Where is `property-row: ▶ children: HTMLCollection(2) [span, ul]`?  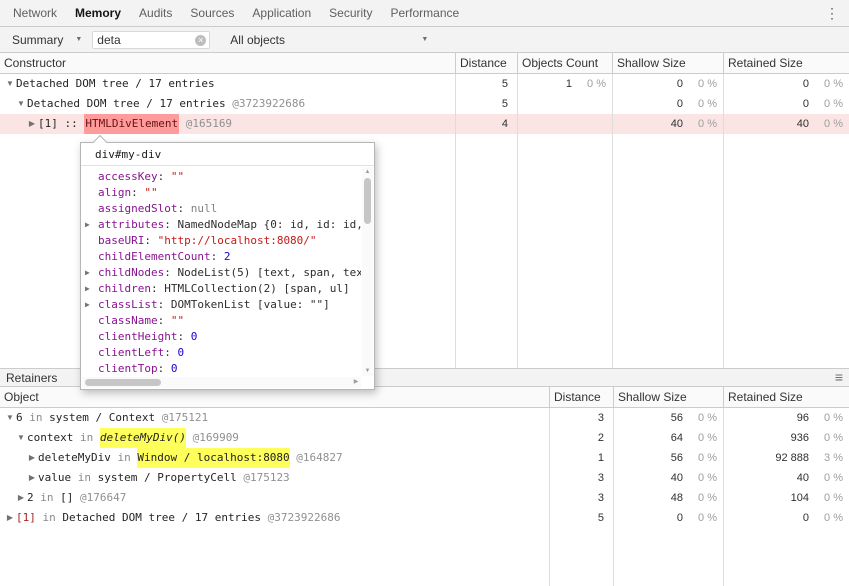 property-row: ▶ children: HTMLCollection(2) [span, ul] is located at coordinates (221, 289).